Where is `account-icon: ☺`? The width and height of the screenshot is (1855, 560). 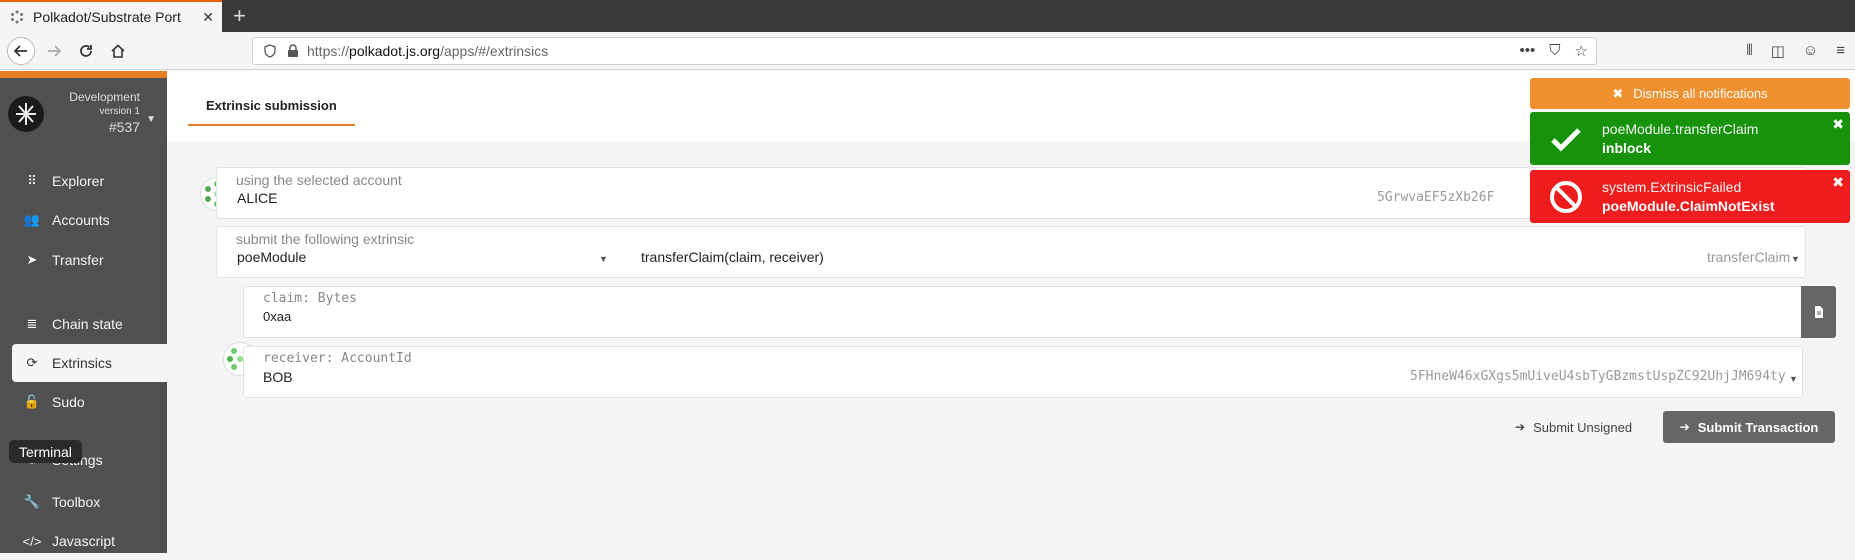
account-icon: ☺ is located at coordinates (1810, 51).